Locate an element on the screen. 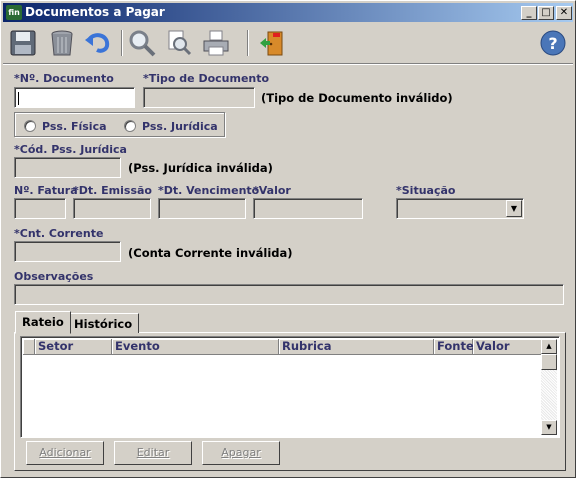 The image size is (576, 478). toolbar-divider is located at coordinates (288, 64).